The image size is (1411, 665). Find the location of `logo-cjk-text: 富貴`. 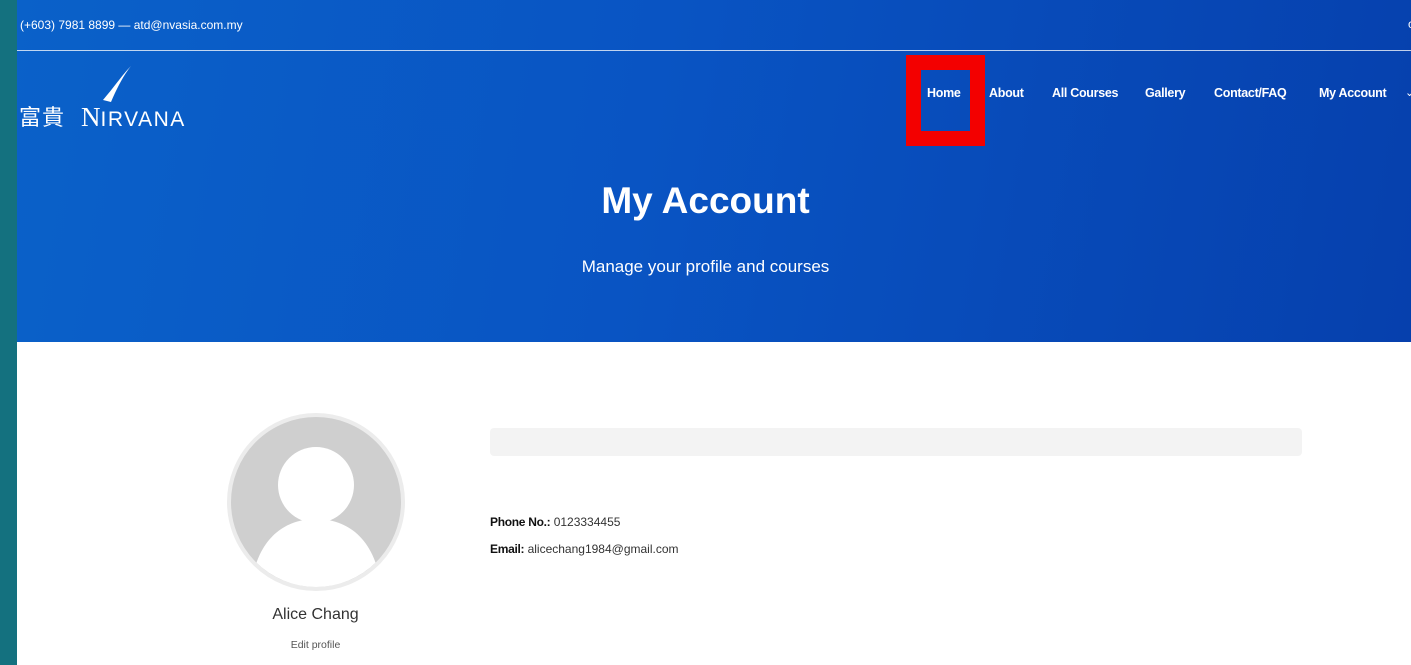

logo-cjk-text: 富貴 is located at coordinates (42, 118).